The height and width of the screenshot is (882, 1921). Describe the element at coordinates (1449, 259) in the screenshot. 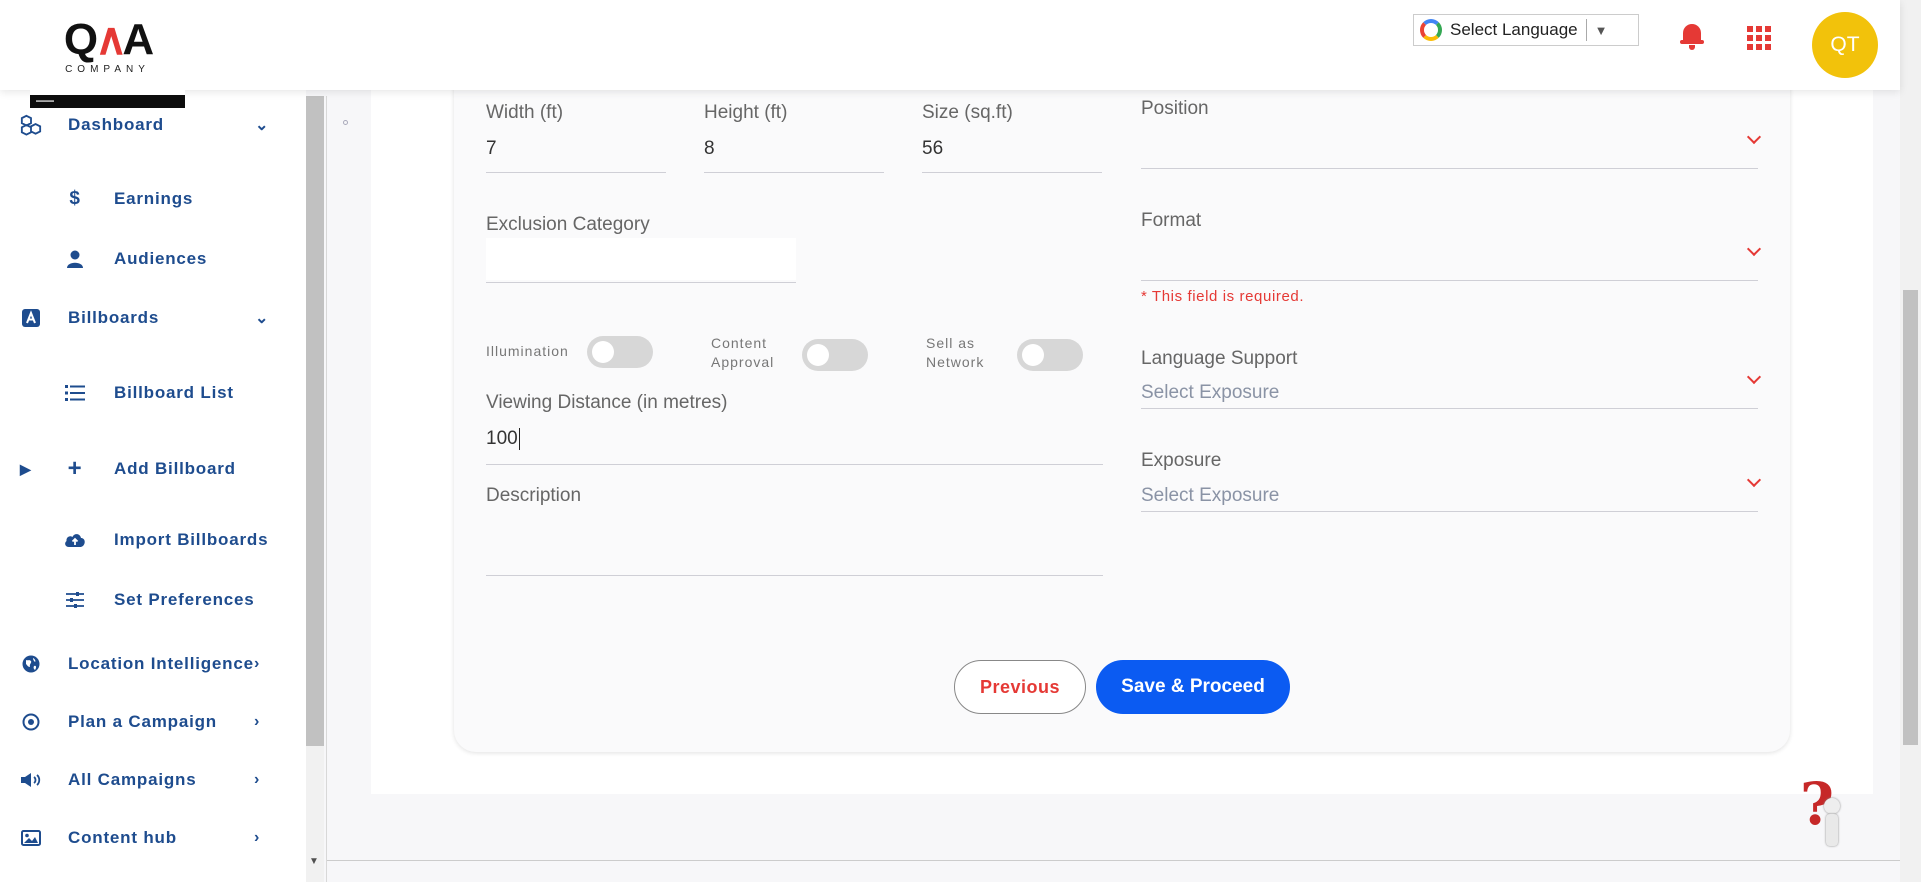

I see `format-select` at that location.